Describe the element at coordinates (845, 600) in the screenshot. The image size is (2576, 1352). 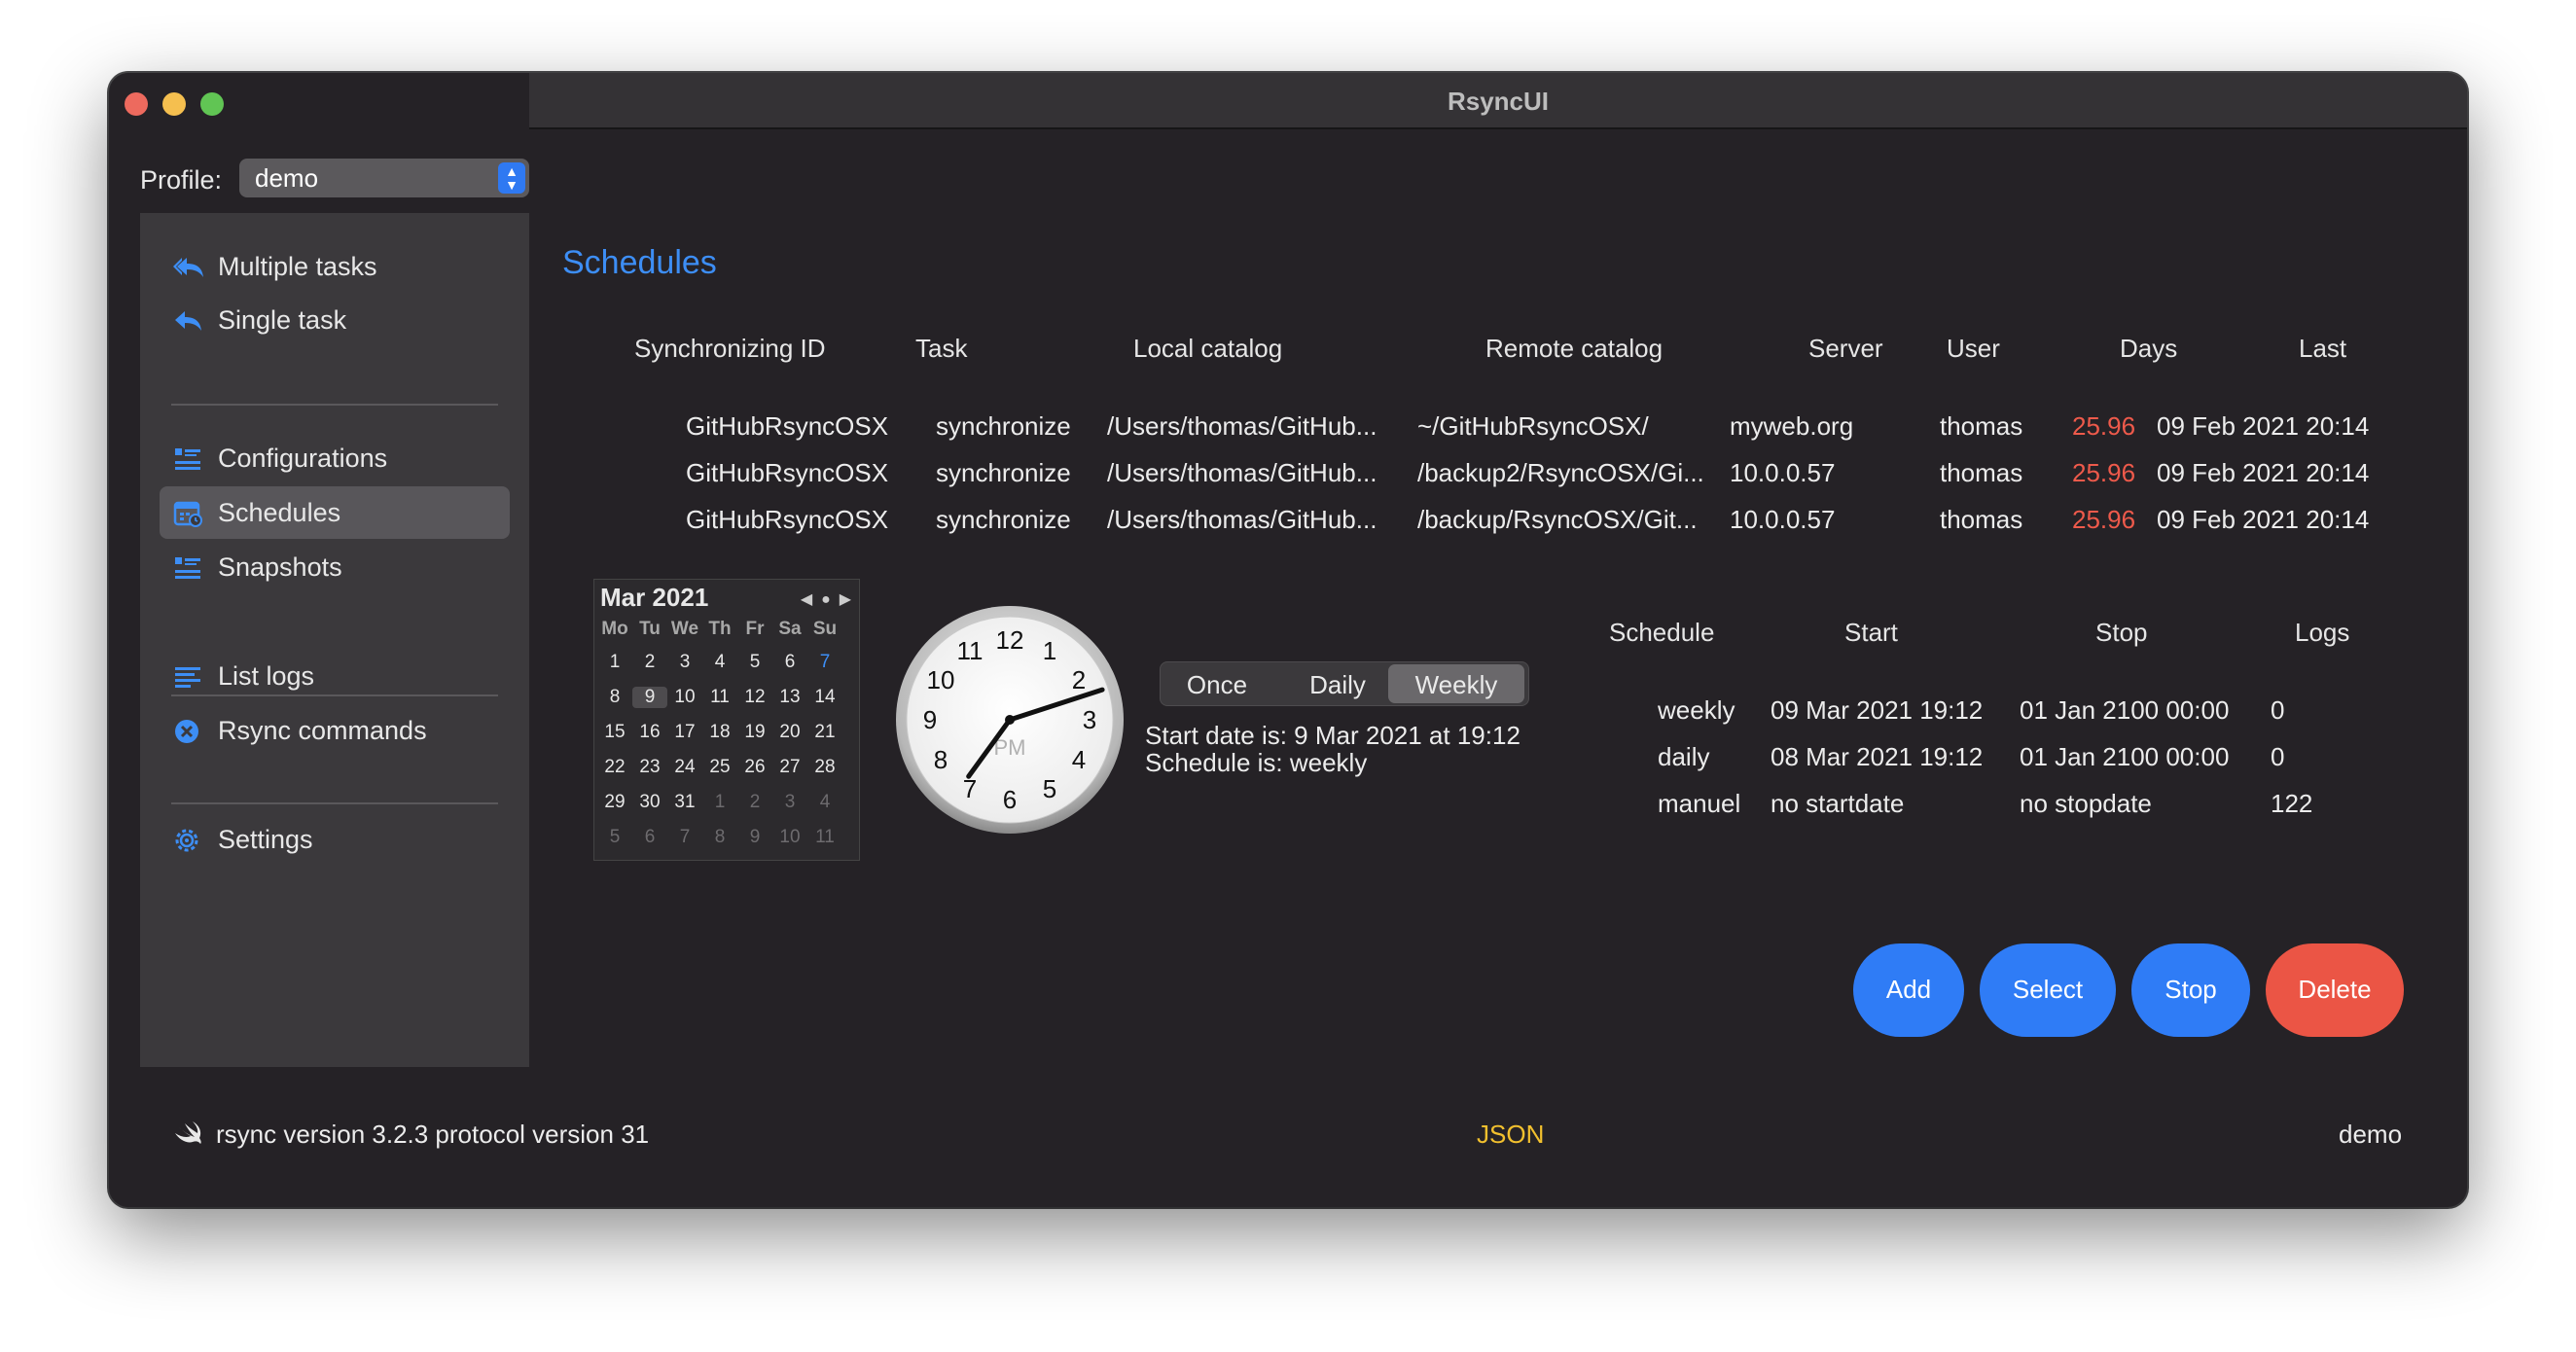
I see `next-month-icon: ▶` at that location.